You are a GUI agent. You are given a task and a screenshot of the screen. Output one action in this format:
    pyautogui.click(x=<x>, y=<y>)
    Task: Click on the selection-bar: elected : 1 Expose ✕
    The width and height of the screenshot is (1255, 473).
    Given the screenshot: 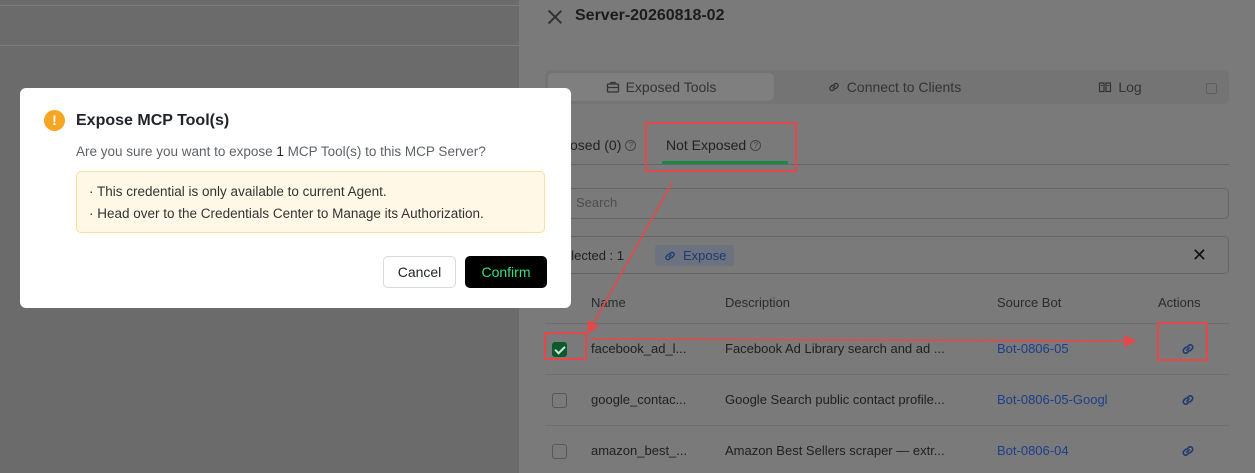 What is the action you would take?
    pyautogui.click(x=887, y=255)
    